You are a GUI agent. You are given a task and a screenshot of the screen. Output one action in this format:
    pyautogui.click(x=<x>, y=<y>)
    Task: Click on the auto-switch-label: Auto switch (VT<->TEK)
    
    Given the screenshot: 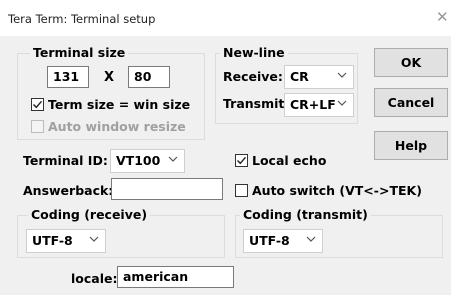 What is the action you would take?
    pyautogui.click(x=337, y=190)
    